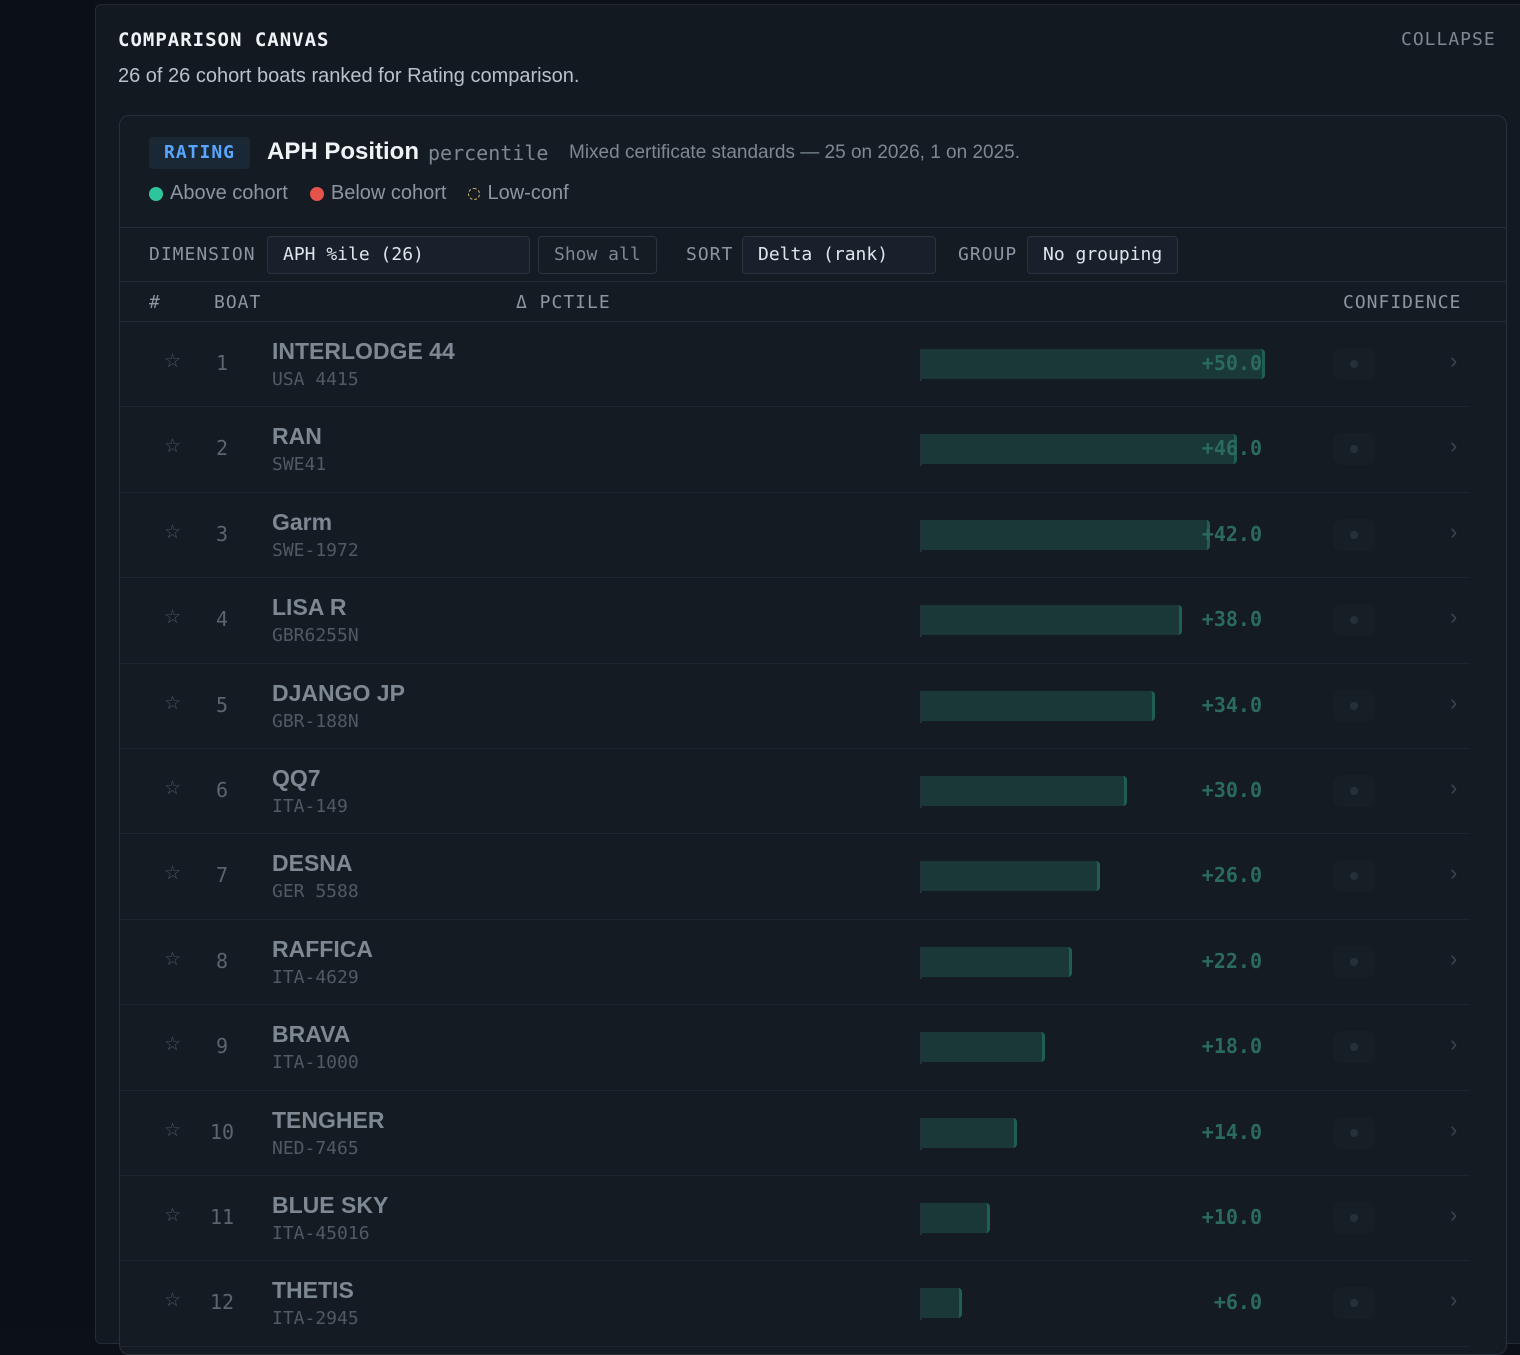 Image resolution: width=1520 pixels, height=1355 pixels. I want to click on table-row: ☆ 9 BRAVA ITA-1000 +18.0 ›, so click(795, 1048).